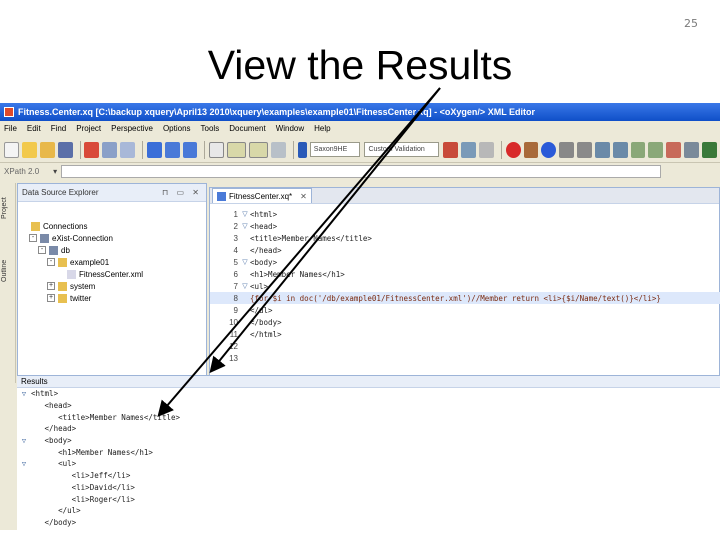 This screenshot has width=720, height=540. I want to click on side-view-tabs: Project Outline, so click(8, 283).